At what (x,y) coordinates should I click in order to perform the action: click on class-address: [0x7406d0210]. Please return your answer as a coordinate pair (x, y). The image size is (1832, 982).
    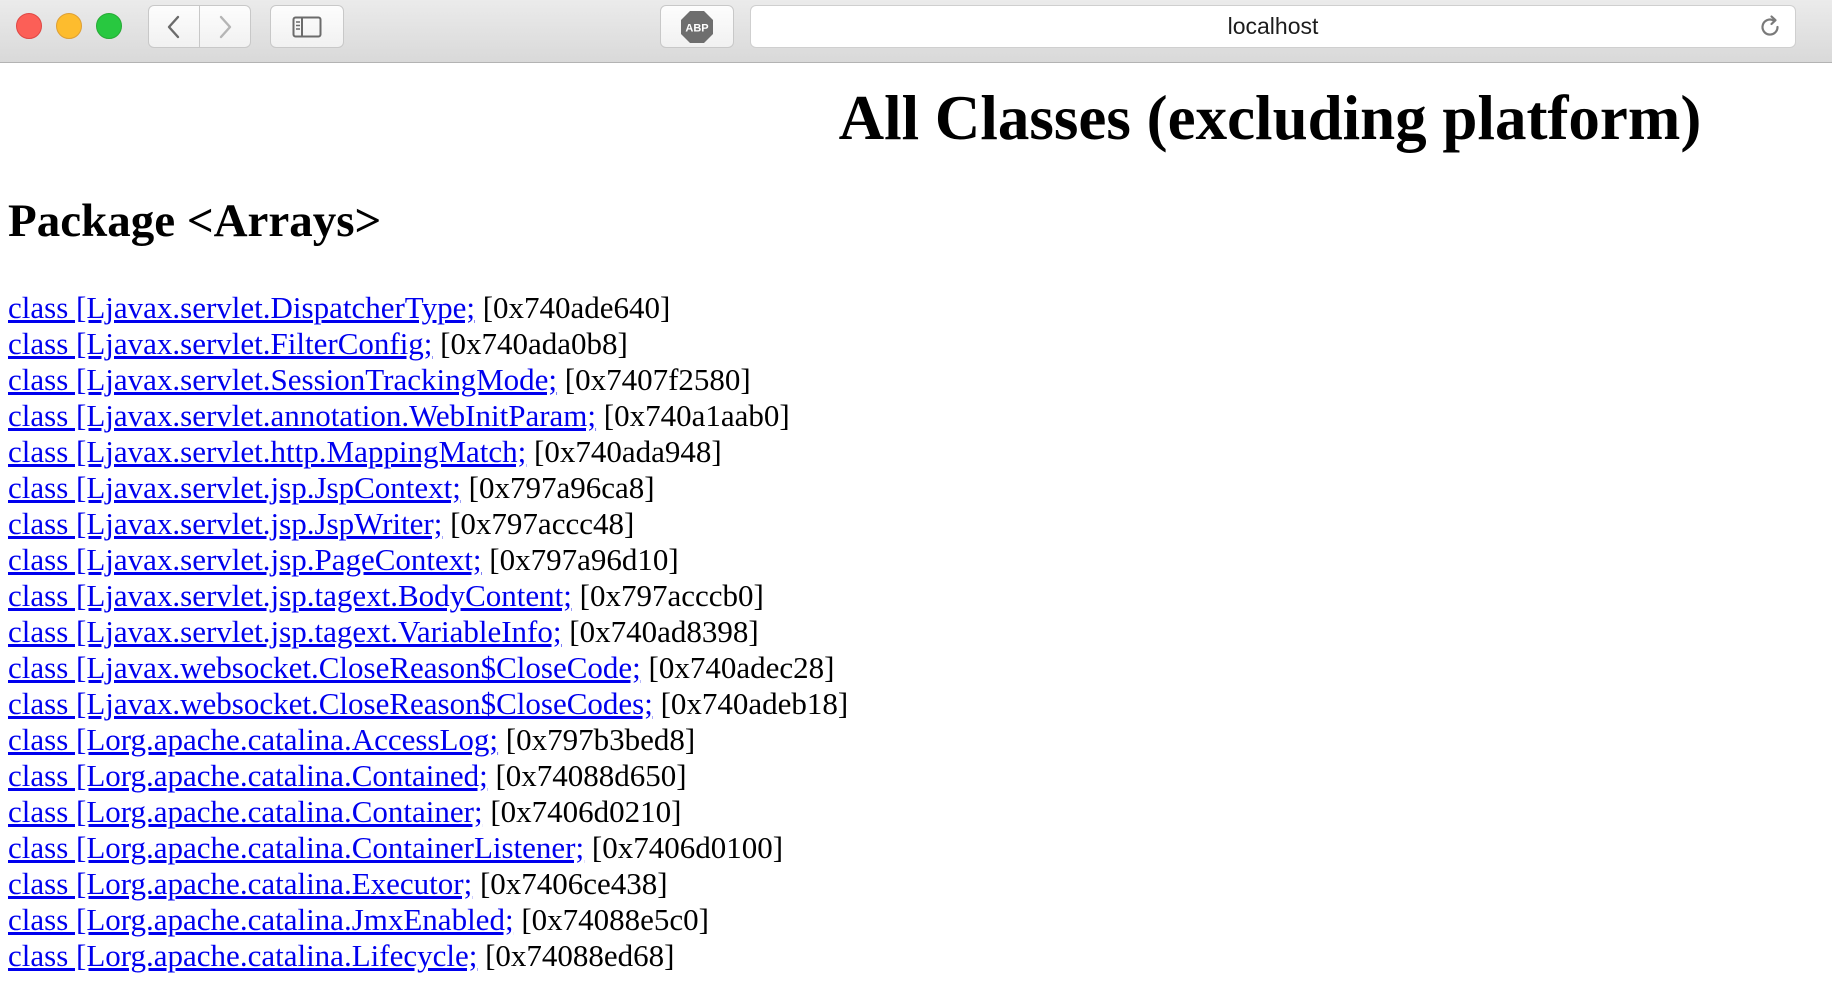
    Looking at the image, I should click on (586, 811).